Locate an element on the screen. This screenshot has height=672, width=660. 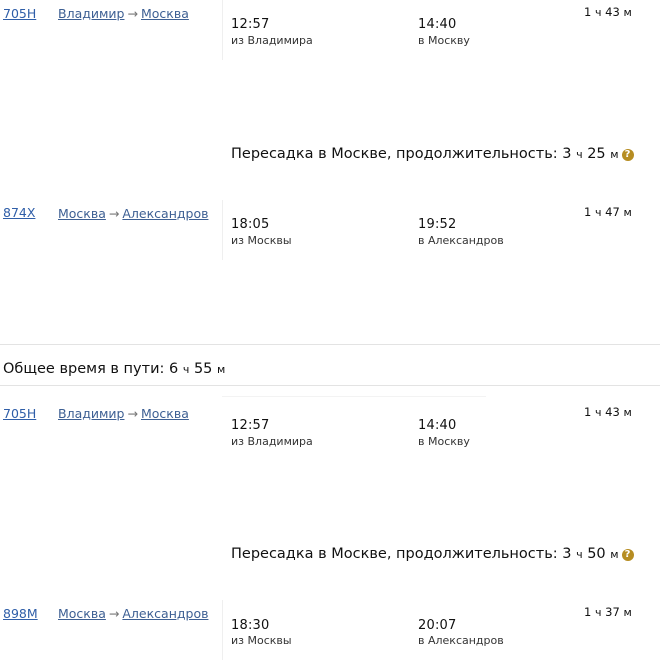
arrival-time: 19:52 is located at coordinates (437, 224).